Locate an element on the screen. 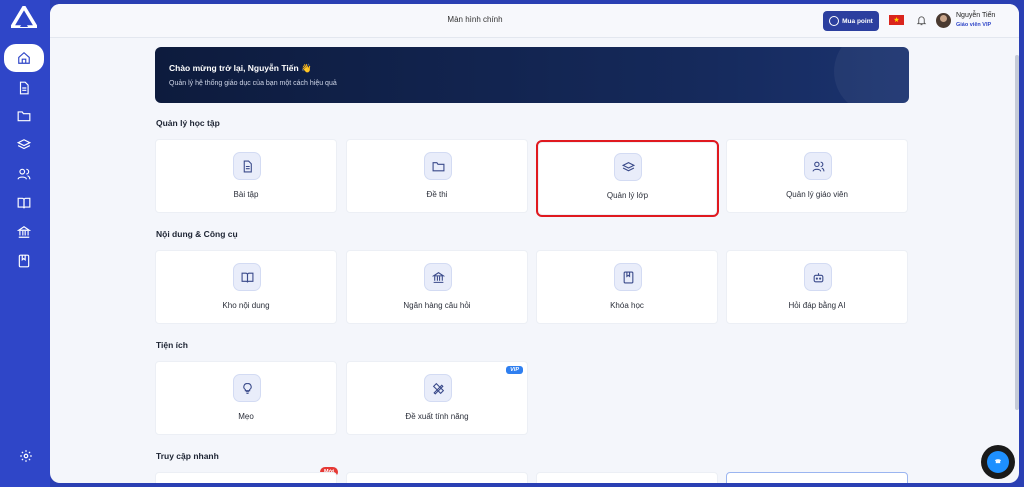 Image resolution: width=1024 pixels, height=487 pixels. card-class-management: Quản lý lớp is located at coordinates (627, 178).